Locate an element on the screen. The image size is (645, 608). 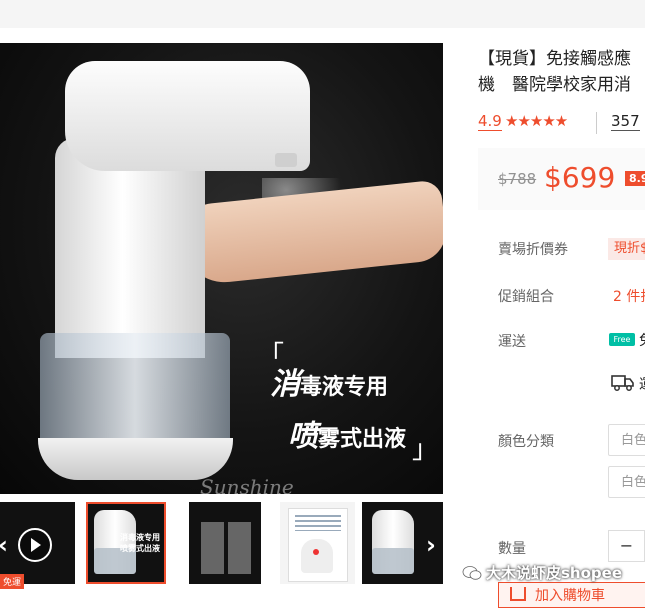
coupon-label: 賣場折價券 is located at coordinates (533, 250).